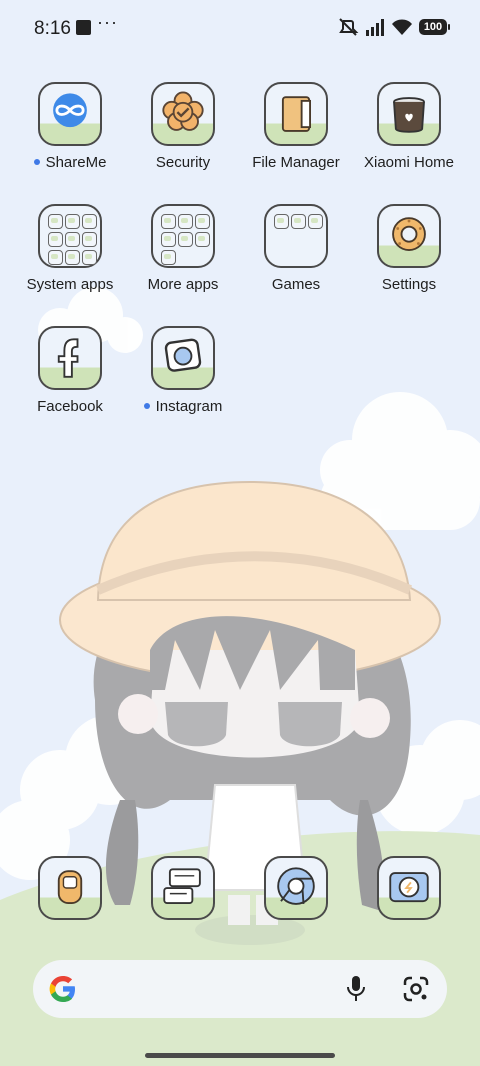  I want to click on app-instagram: Instagram, so click(183, 370).